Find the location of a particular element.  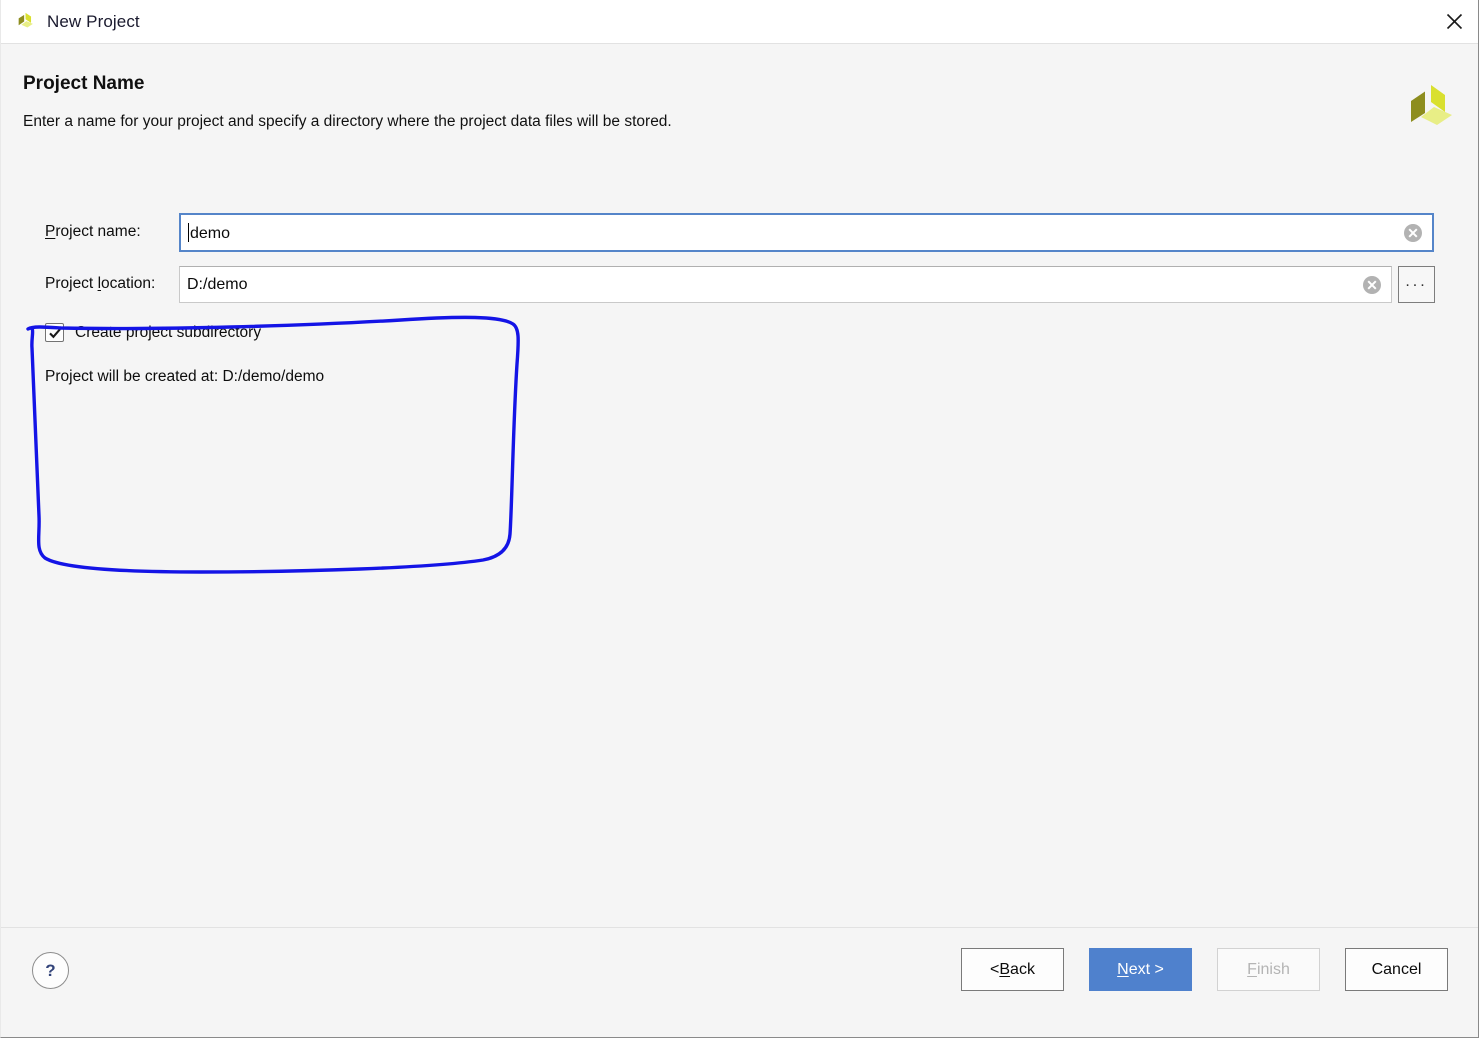

help-button: ? is located at coordinates (50, 970).